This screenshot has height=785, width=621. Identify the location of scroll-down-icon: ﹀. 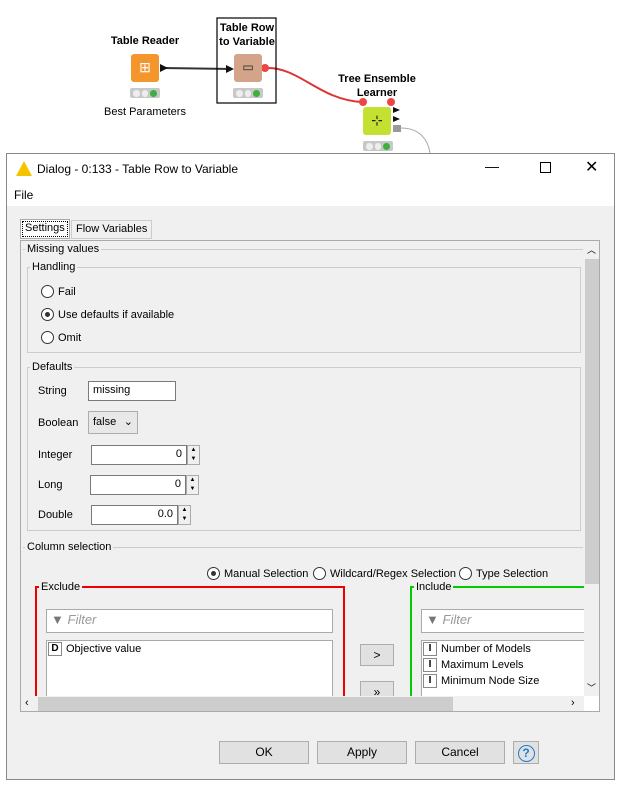
(591, 687).